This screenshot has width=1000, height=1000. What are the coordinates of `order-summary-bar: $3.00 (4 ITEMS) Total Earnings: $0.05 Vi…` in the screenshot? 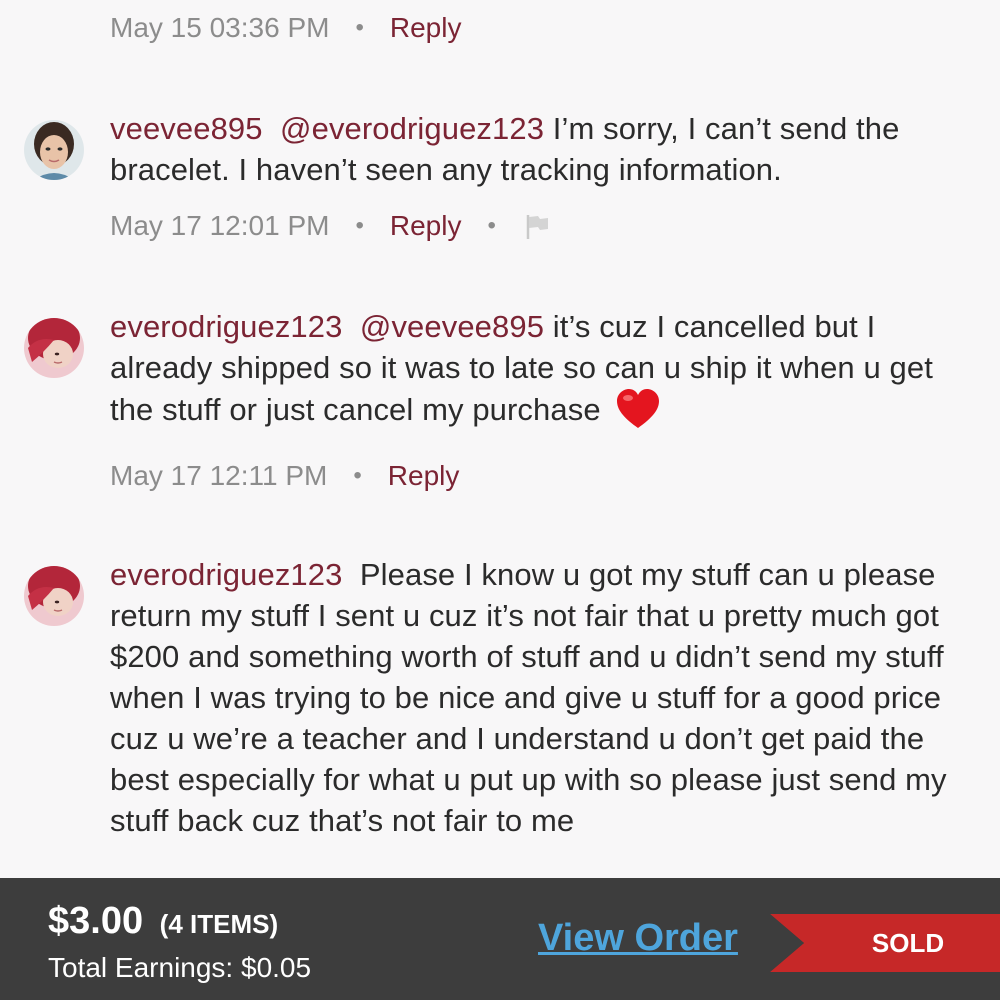 It's located at (500, 939).